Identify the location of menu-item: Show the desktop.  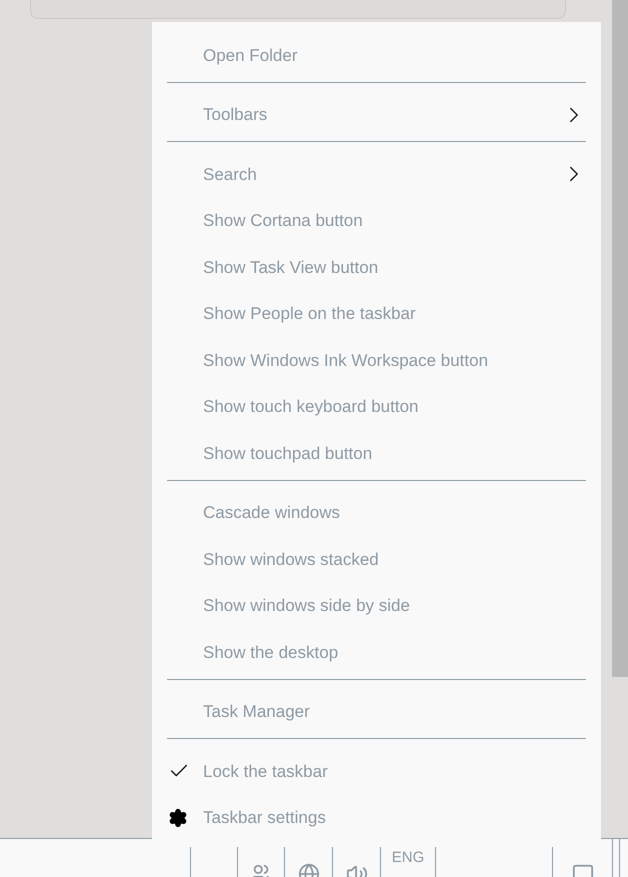
(376, 652).